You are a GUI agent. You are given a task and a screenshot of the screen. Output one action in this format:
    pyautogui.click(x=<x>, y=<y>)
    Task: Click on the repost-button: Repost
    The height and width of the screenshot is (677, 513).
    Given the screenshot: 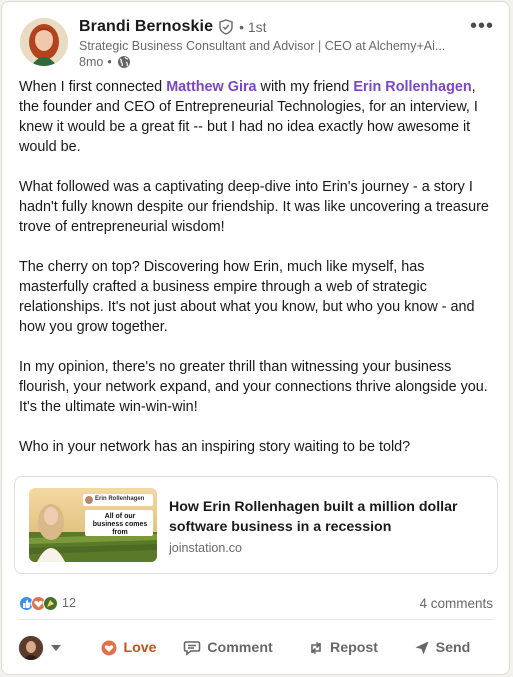 What is the action you would take?
    pyautogui.click(x=343, y=648)
    